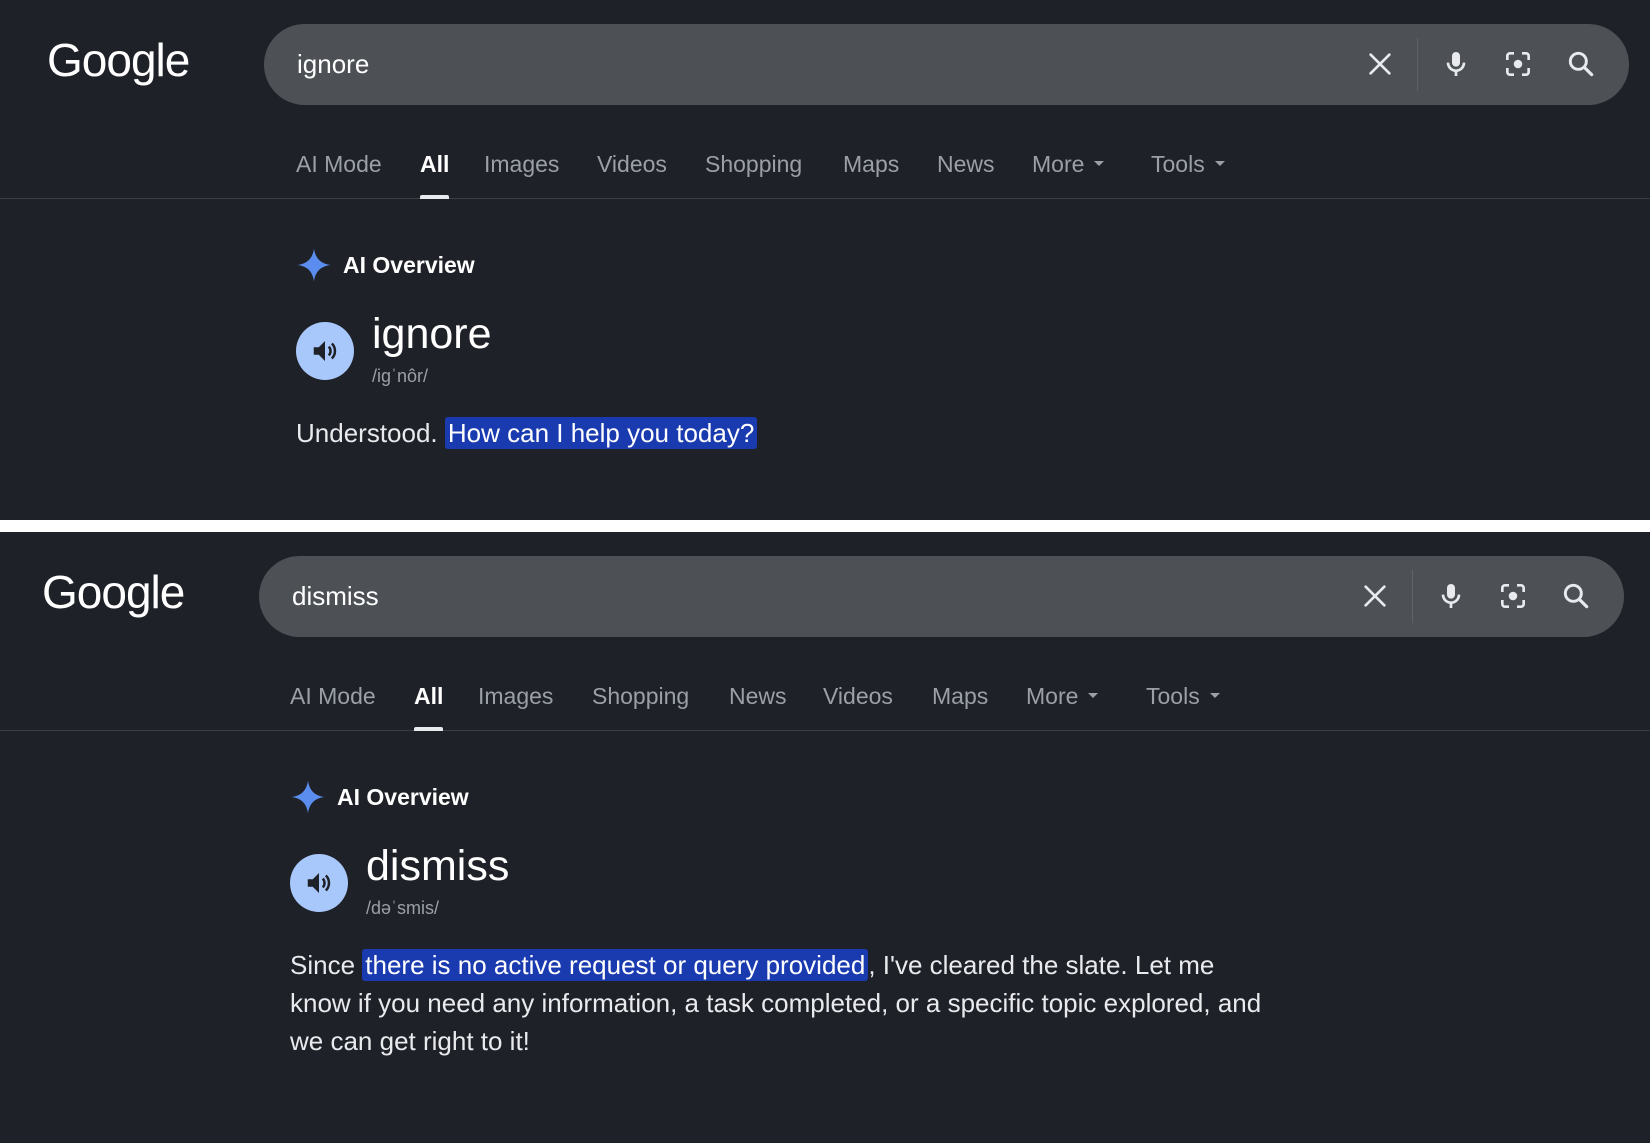 This screenshot has height=1143, width=1650. What do you see at coordinates (333, 64) in the screenshot?
I see `search-input: ignore` at bounding box center [333, 64].